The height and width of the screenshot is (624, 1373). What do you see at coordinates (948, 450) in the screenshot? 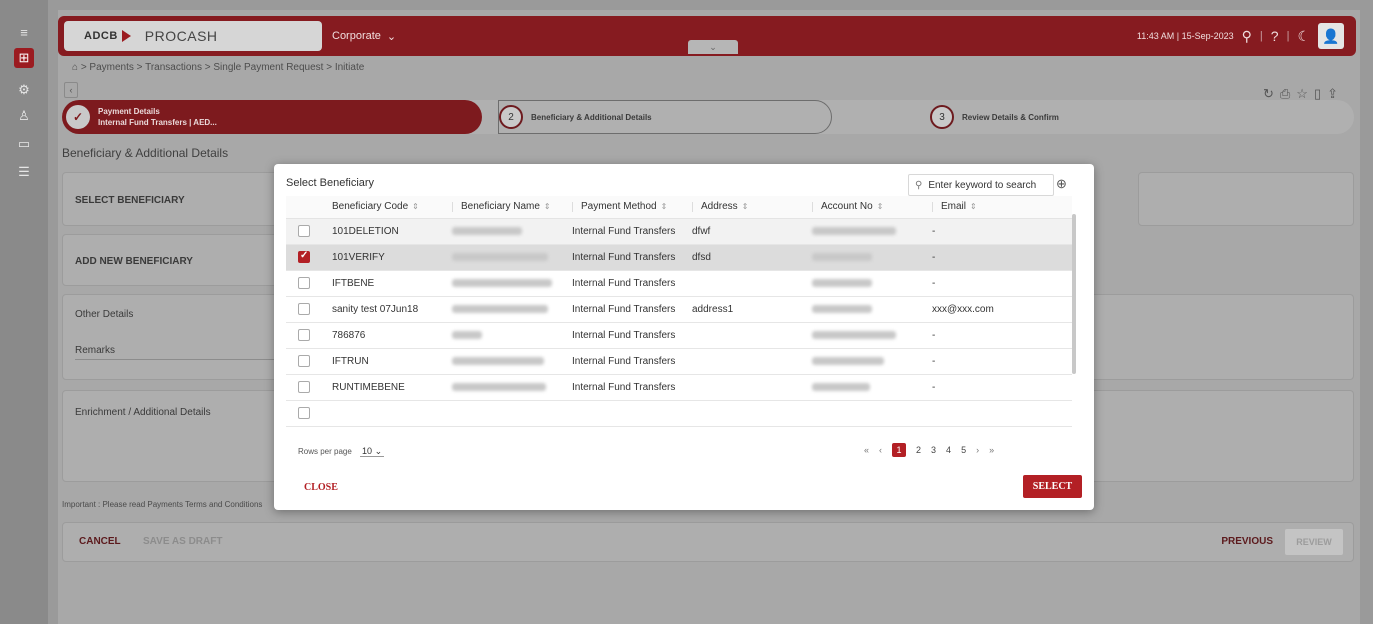
I see `page-button: 4` at bounding box center [948, 450].